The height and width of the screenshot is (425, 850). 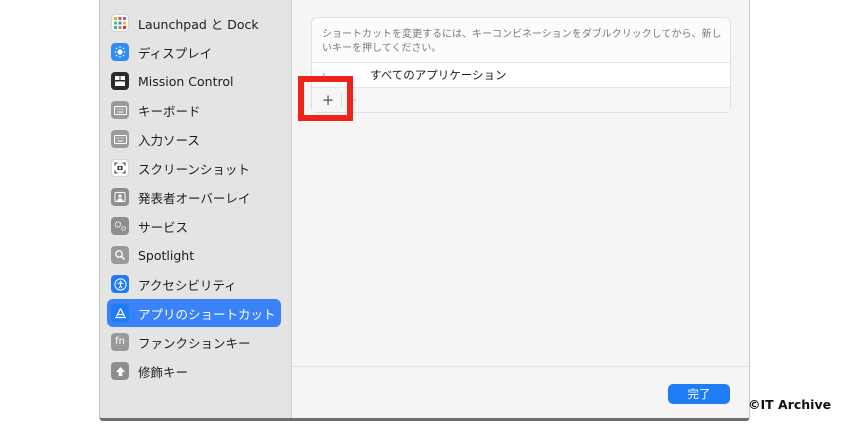 What do you see at coordinates (169, 111) in the screenshot?
I see `sidebar-item-label: キーボード` at bounding box center [169, 111].